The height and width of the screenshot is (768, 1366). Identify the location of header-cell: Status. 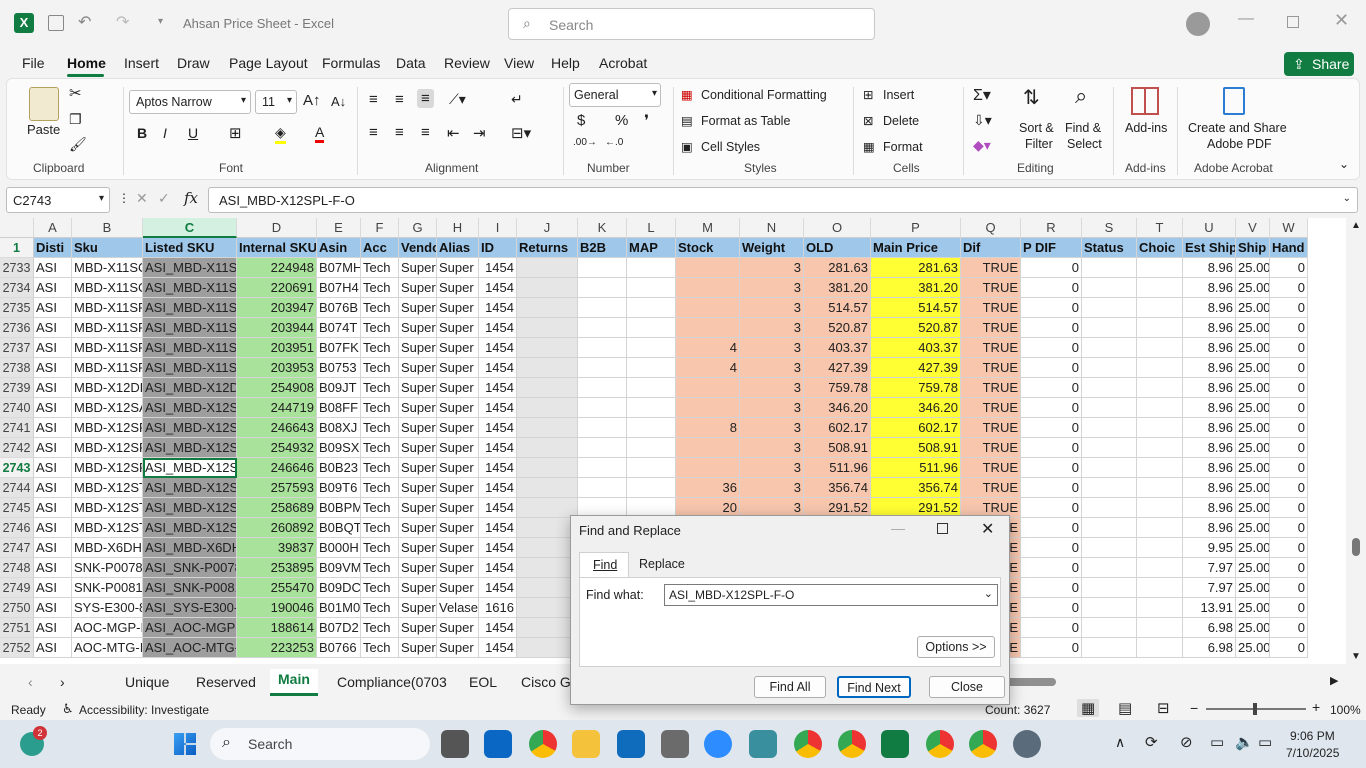
(1109, 248).